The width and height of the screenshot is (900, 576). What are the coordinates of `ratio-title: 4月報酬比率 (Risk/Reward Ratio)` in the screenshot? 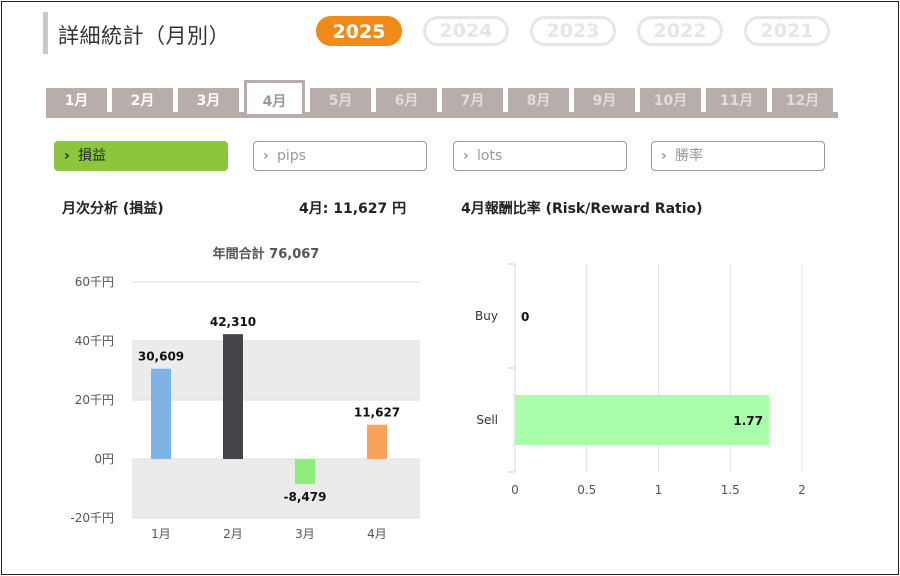 It's located at (582, 209).